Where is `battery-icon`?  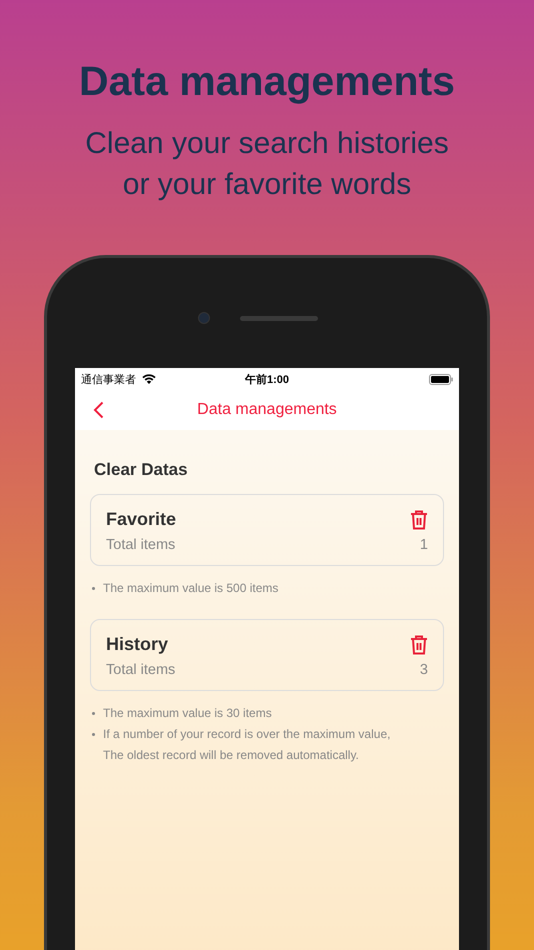 battery-icon is located at coordinates (441, 379).